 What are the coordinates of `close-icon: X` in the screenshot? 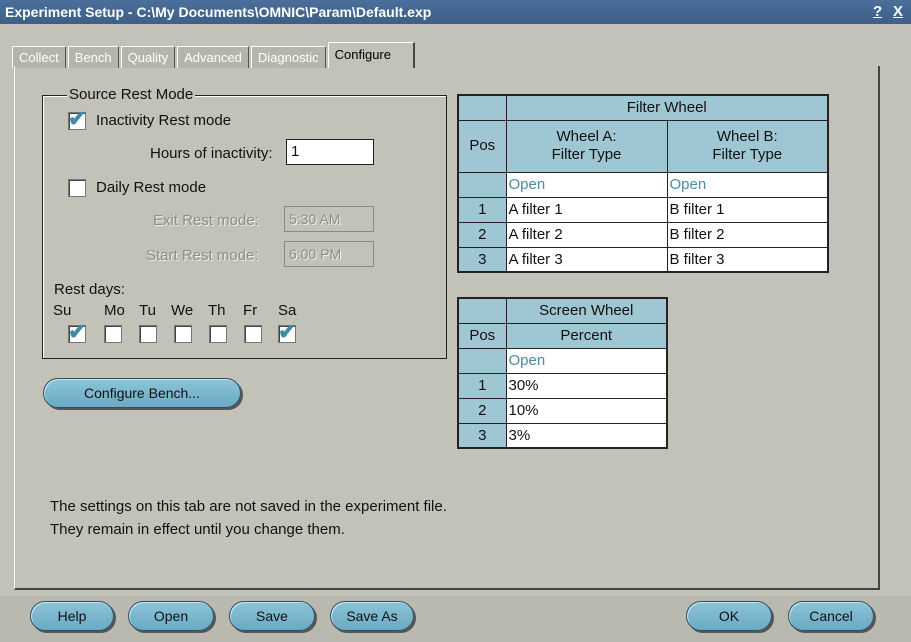 It's located at (898, 12).